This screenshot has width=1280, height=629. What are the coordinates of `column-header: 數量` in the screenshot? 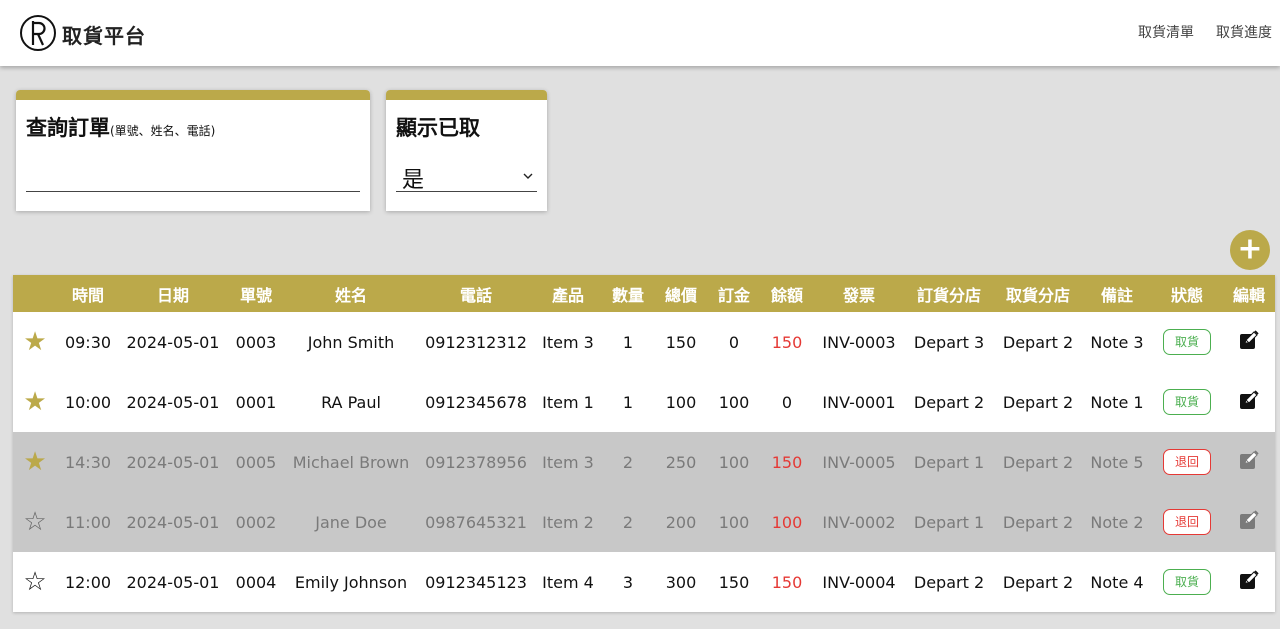 It's located at (627, 295).